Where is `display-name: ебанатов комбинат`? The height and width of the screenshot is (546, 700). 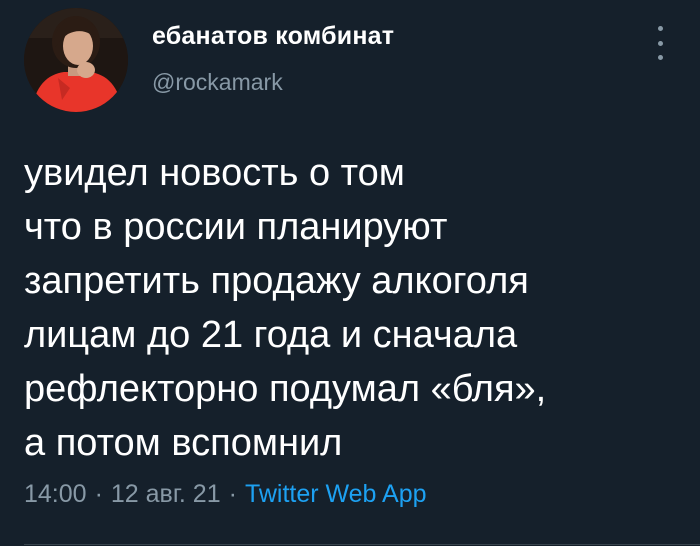
display-name: ебанатов комбинат is located at coordinates (273, 36).